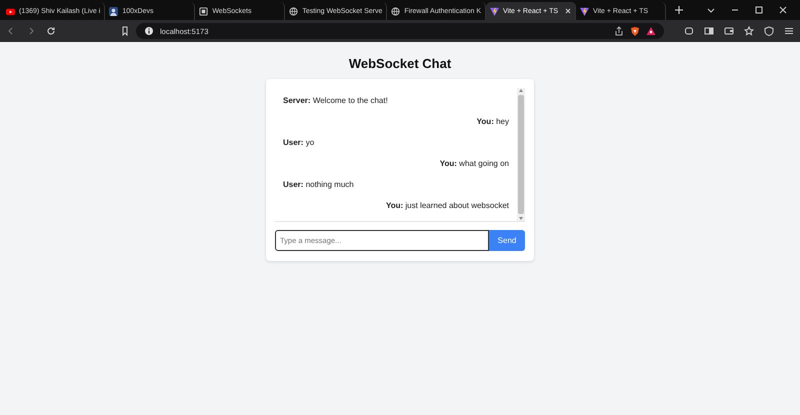 This screenshot has height=415, width=800. Describe the element at coordinates (749, 31) in the screenshot. I see `star-icon` at that location.